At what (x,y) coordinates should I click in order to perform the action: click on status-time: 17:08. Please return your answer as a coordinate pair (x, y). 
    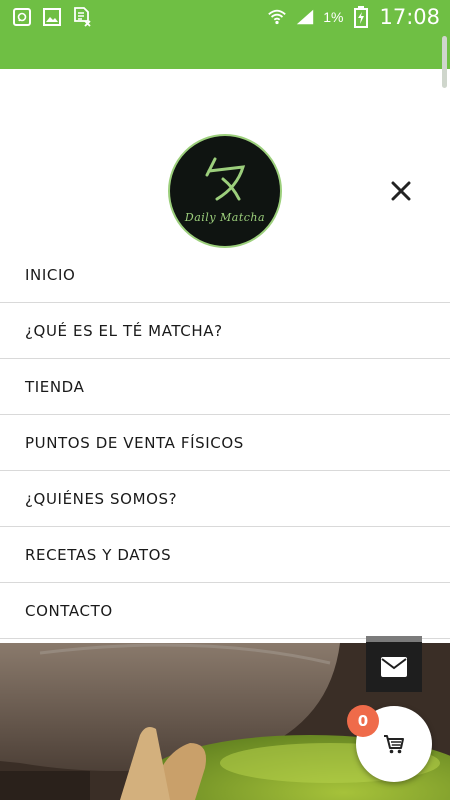
    Looking at the image, I should click on (409, 17).